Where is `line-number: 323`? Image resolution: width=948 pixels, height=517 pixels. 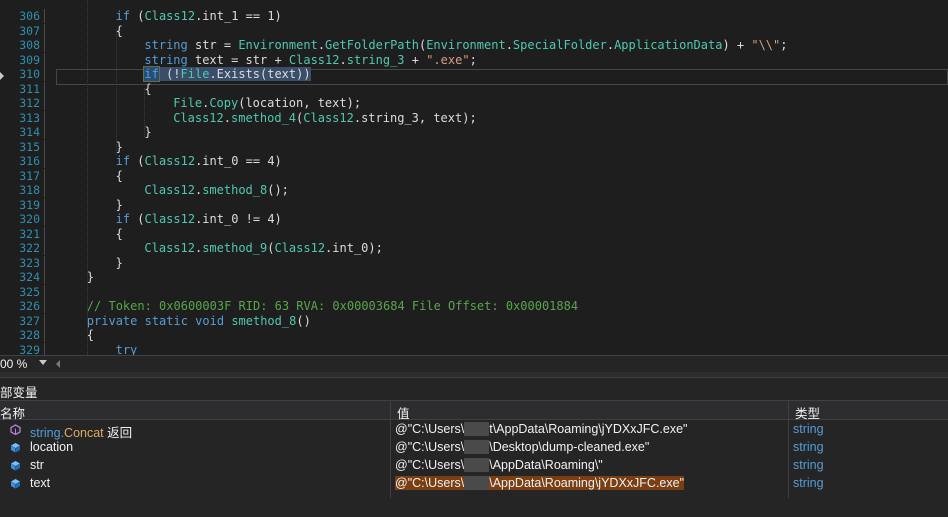 line-number: 323 is located at coordinates (29, 262).